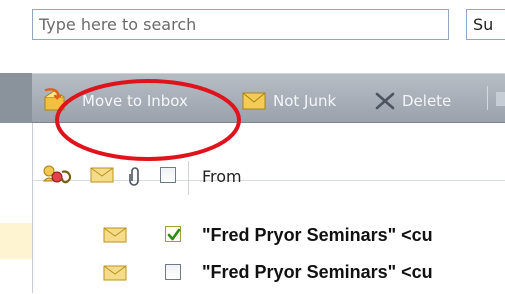 The image size is (505, 294). Describe the element at coordinates (168, 175) in the screenshot. I see `select-all-checkbox` at that location.